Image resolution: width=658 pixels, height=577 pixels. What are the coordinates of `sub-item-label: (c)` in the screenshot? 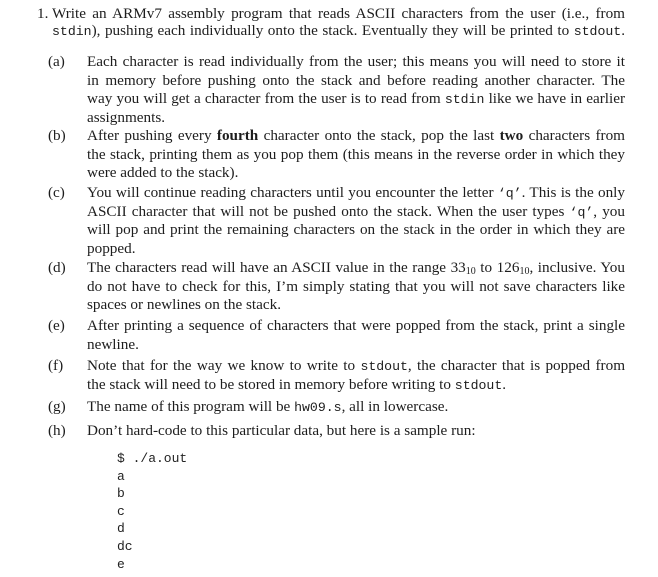 It's located at (56, 192).